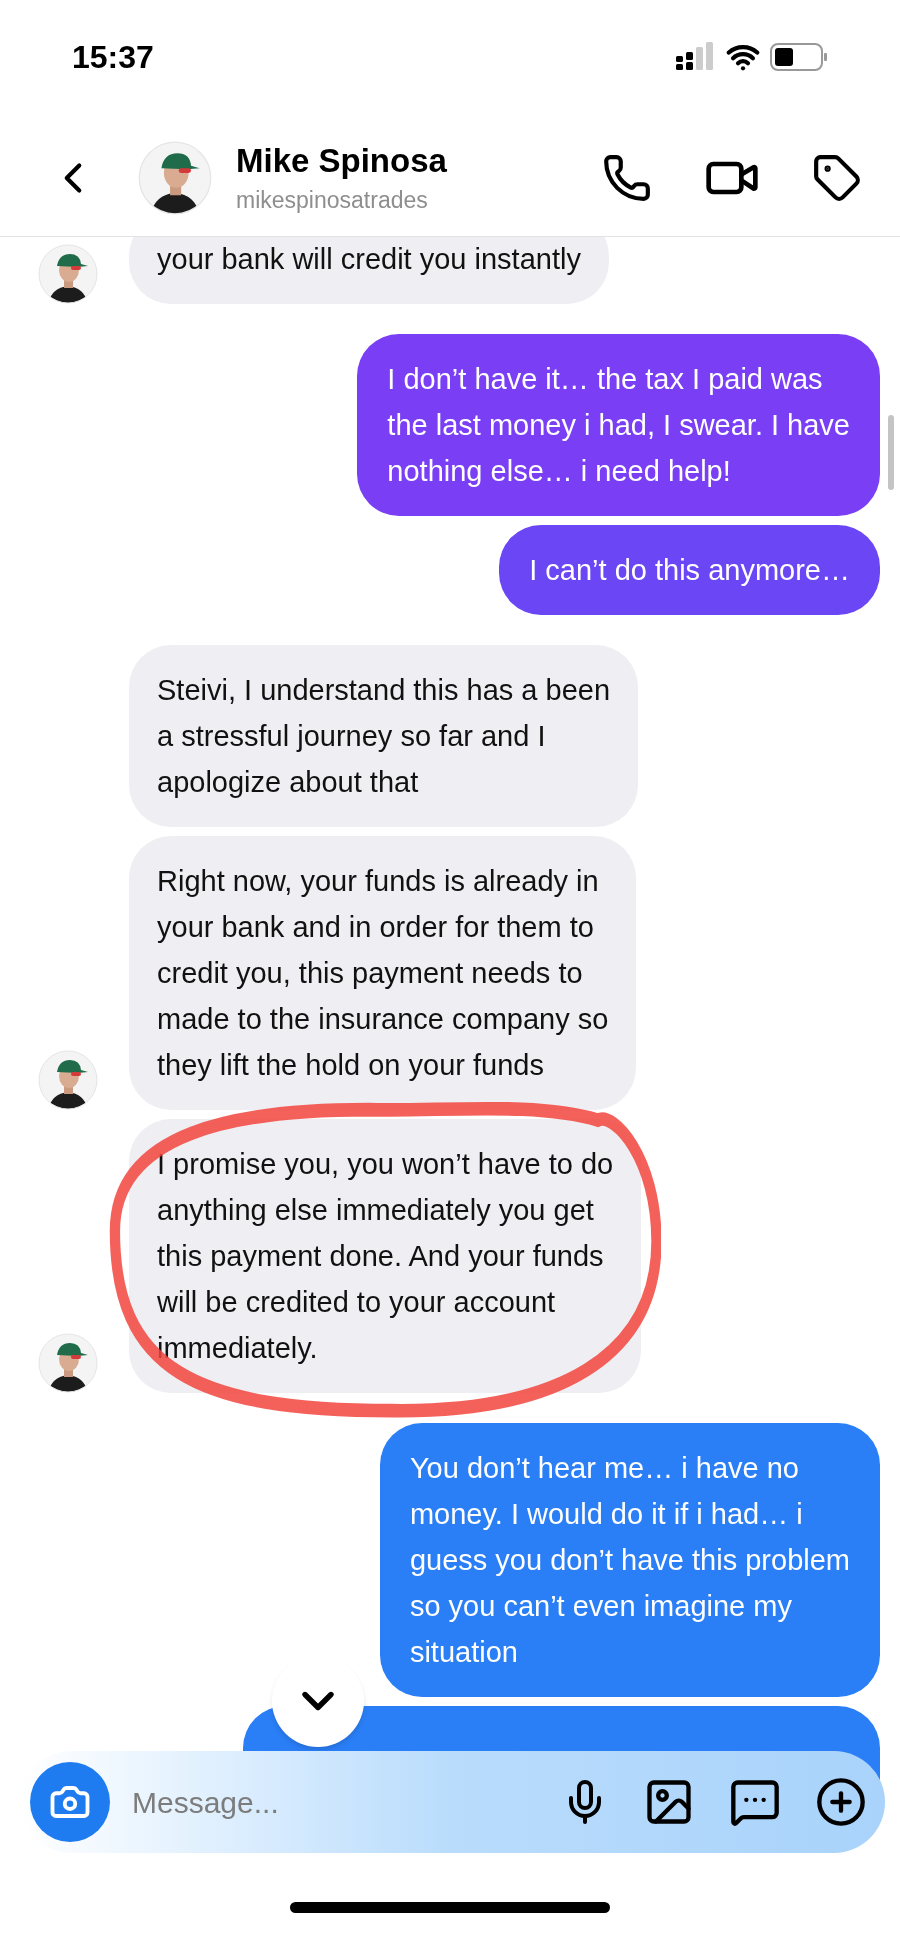 The width and height of the screenshot is (900, 1948). I want to click on contact-name: Mike Spinosa, so click(341, 161).